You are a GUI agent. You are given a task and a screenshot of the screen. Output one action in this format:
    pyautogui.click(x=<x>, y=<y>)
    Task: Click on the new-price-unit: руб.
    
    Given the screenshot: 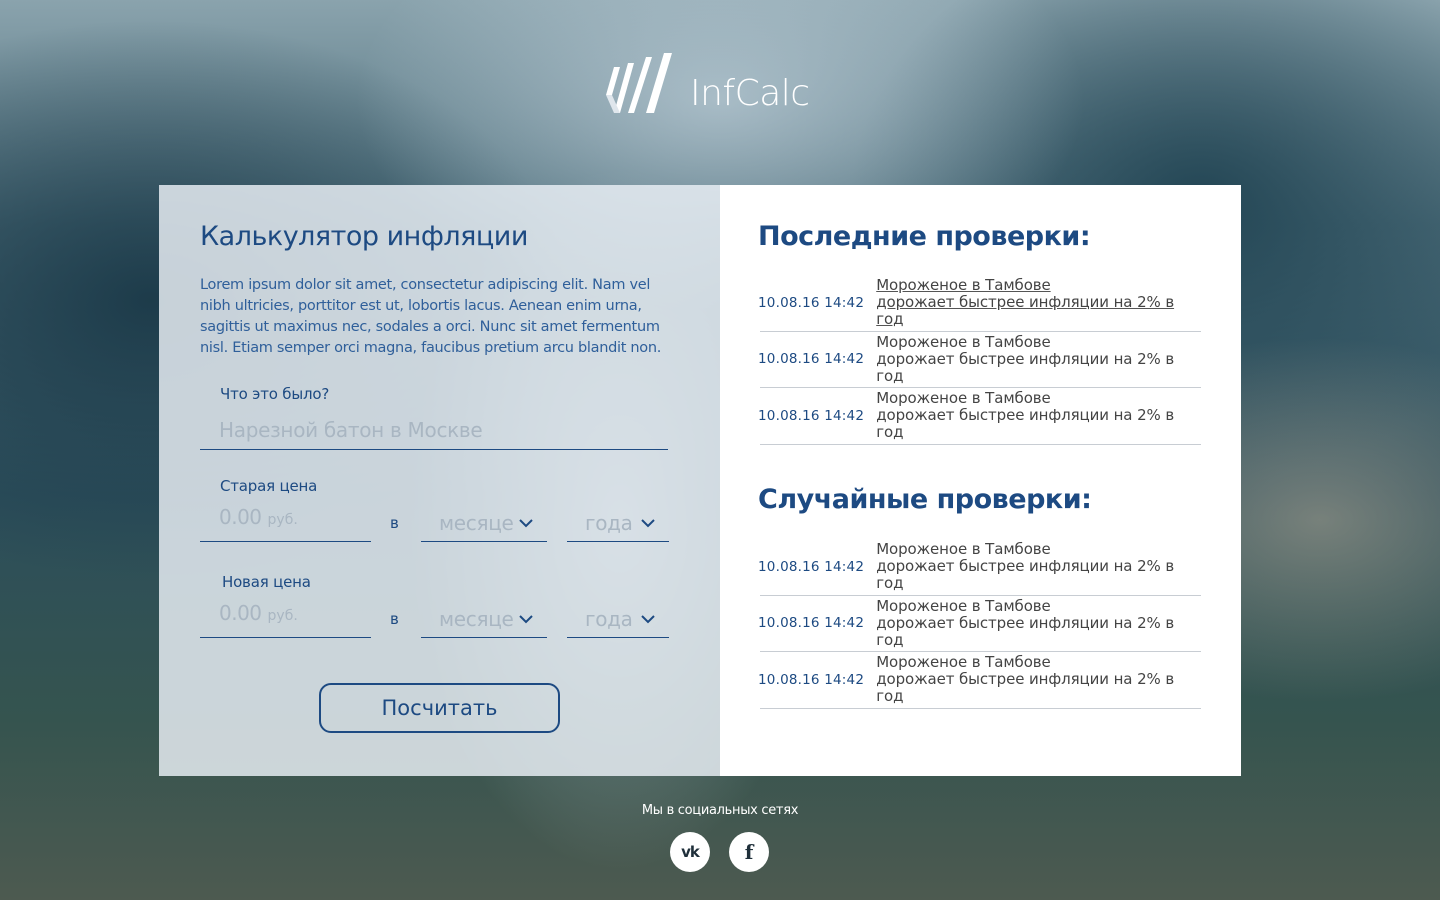 What is the action you would take?
    pyautogui.click(x=282, y=616)
    